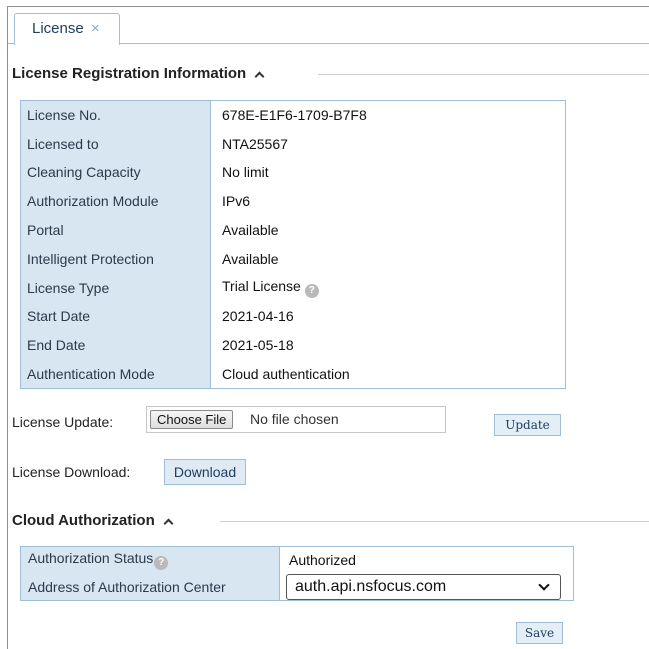 This screenshot has width=649, height=649. Describe the element at coordinates (83, 520) in the screenshot. I see `cloud-section-title: Cloud Authorization` at that location.